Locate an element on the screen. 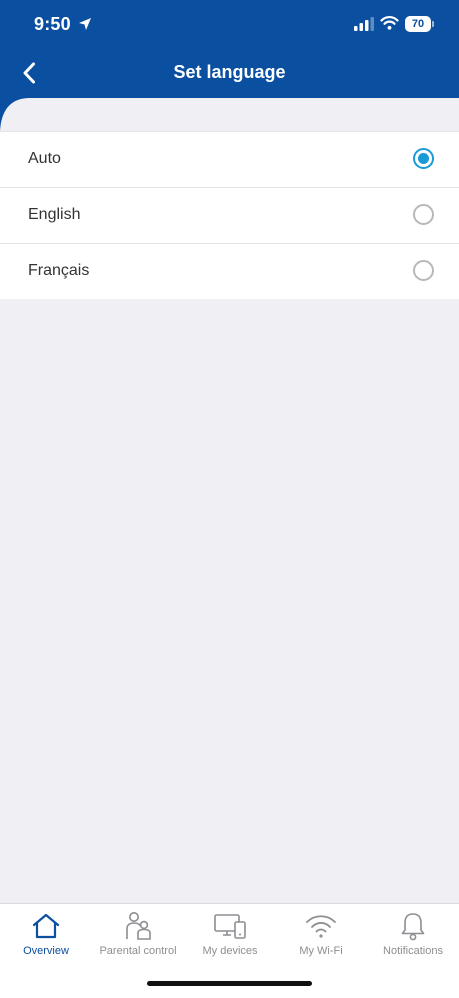 This screenshot has width=459, height=998. status-bar: 9:50 70 is located at coordinates (229, 25).